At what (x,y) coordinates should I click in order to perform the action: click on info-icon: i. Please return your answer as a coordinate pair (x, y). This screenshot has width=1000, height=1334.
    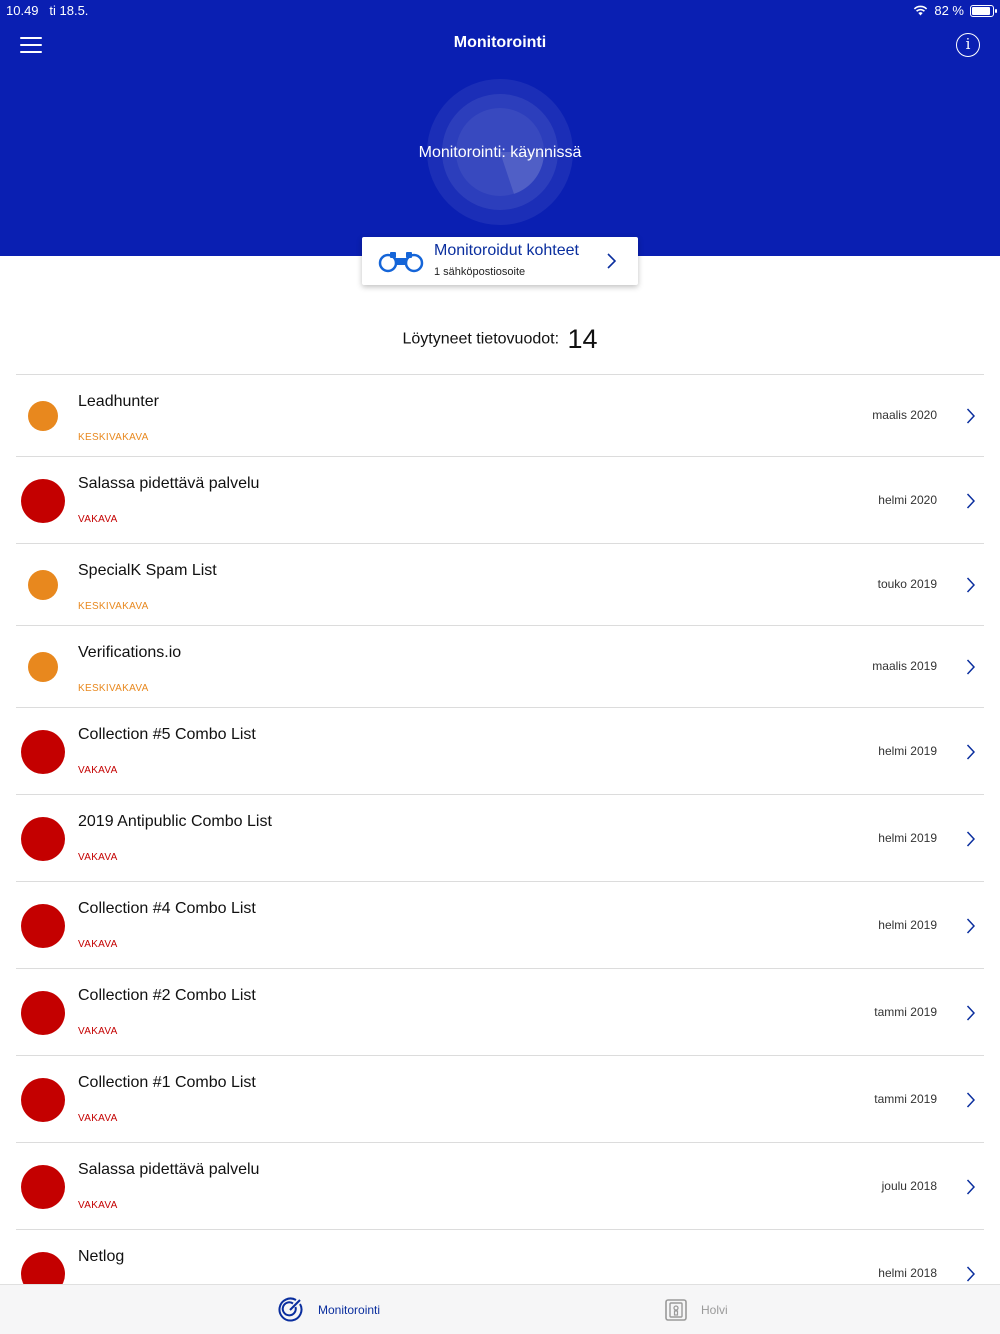
    Looking at the image, I should click on (968, 45).